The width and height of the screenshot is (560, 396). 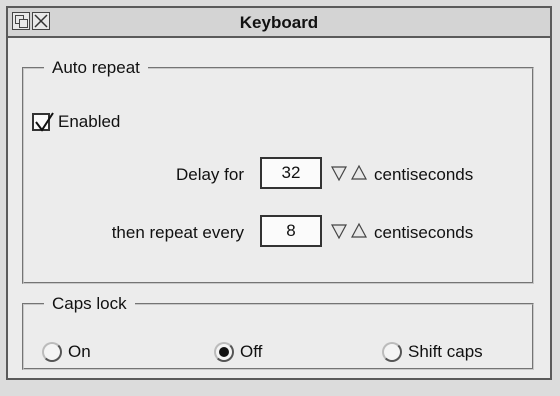 What do you see at coordinates (445, 352) in the screenshot?
I see `caps-shift-label: Shift caps` at bounding box center [445, 352].